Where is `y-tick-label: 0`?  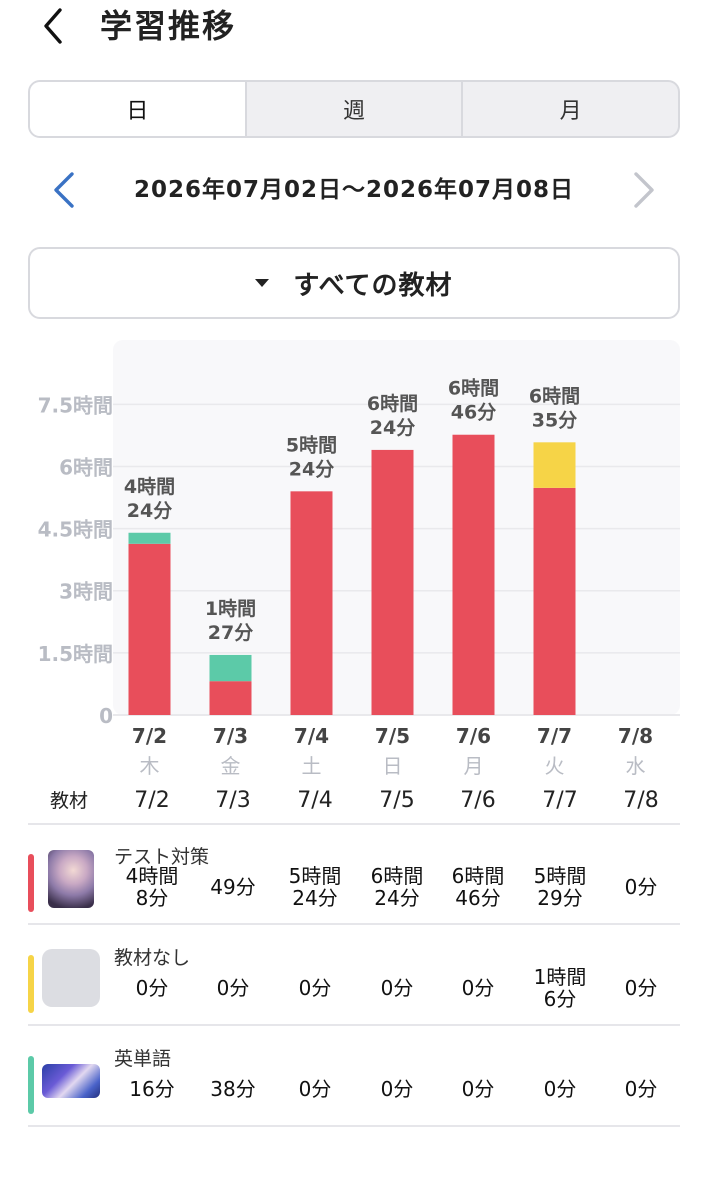 y-tick-label: 0 is located at coordinates (106, 716).